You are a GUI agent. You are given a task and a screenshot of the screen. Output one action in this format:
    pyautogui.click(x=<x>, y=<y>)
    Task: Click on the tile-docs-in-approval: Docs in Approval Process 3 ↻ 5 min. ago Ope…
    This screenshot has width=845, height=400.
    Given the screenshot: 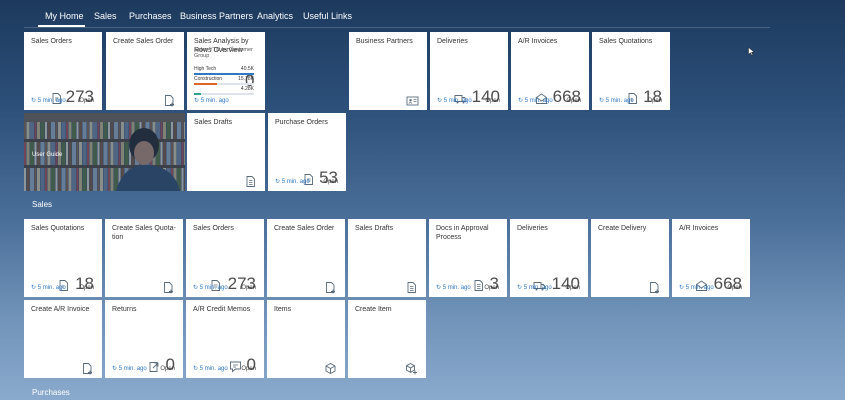 What is the action you would take?
    pyautogui.click(x=468, y=258)
    